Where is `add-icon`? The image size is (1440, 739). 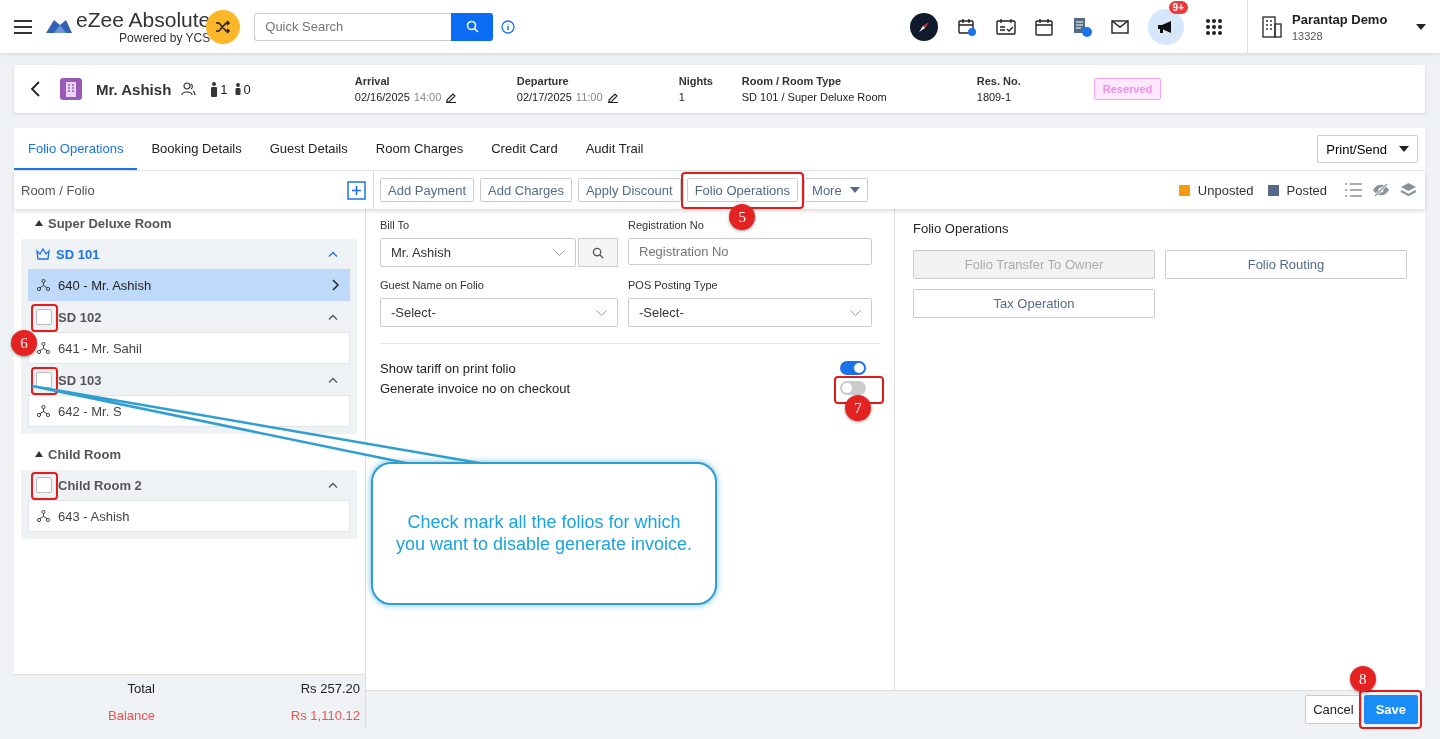 add-icon is located at coordinates (356, 190).